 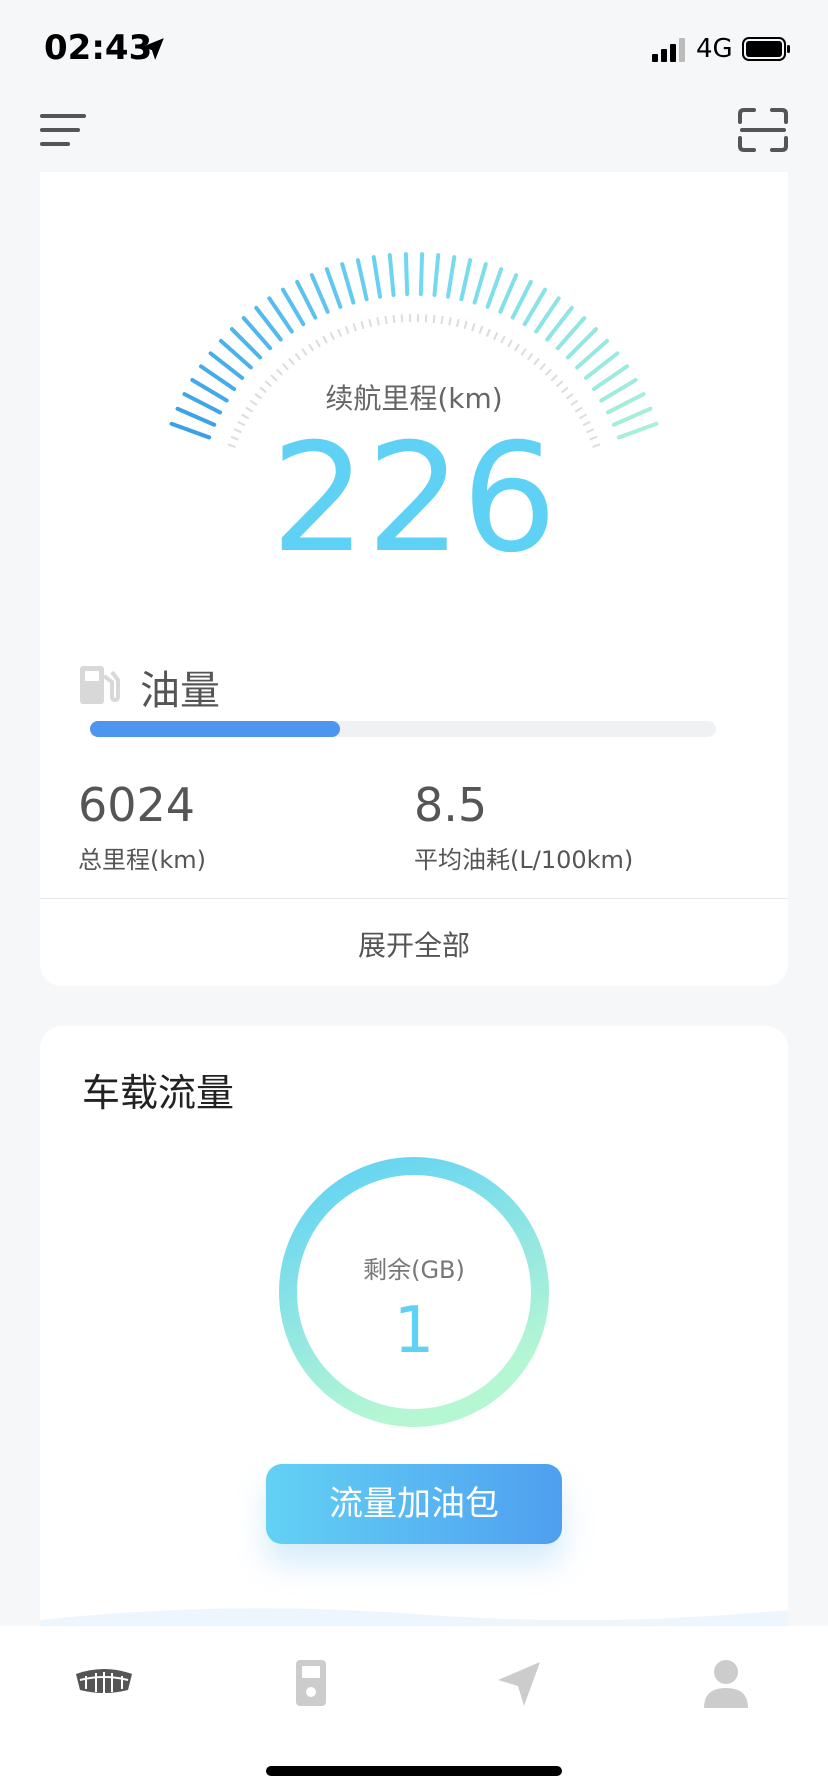 What do you see at coordinates (766, 49) in the screenshot?
I see `battery-icon` at bounding box center [766, 49].